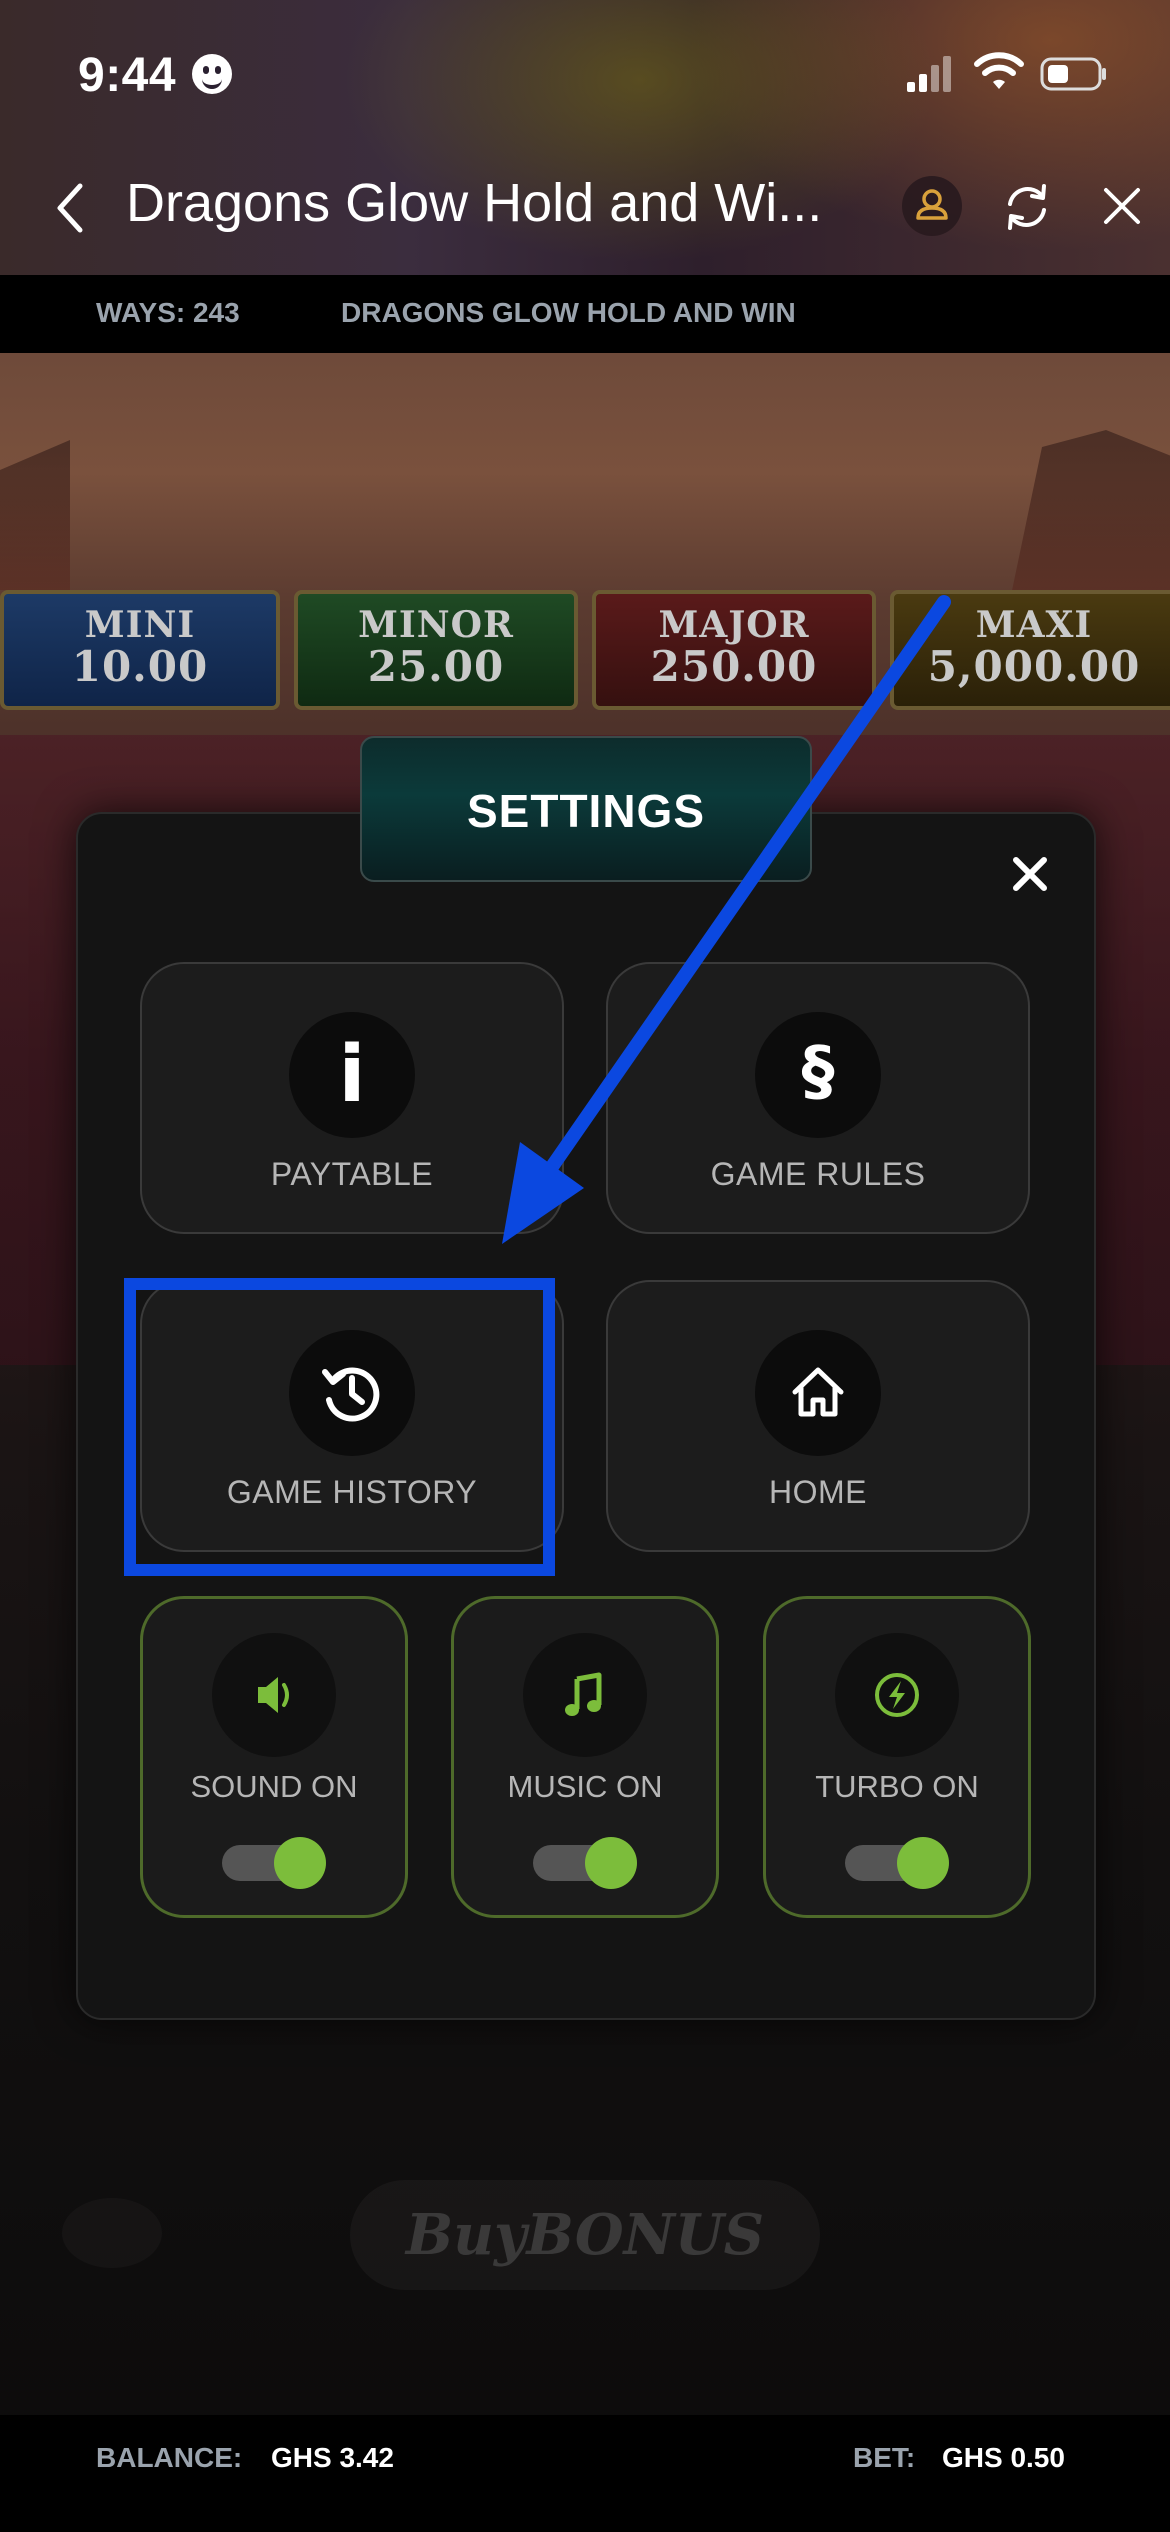  Describe the element at coordinates (352, 1075) in the screenshot. I see `info-icon: i` at that location.